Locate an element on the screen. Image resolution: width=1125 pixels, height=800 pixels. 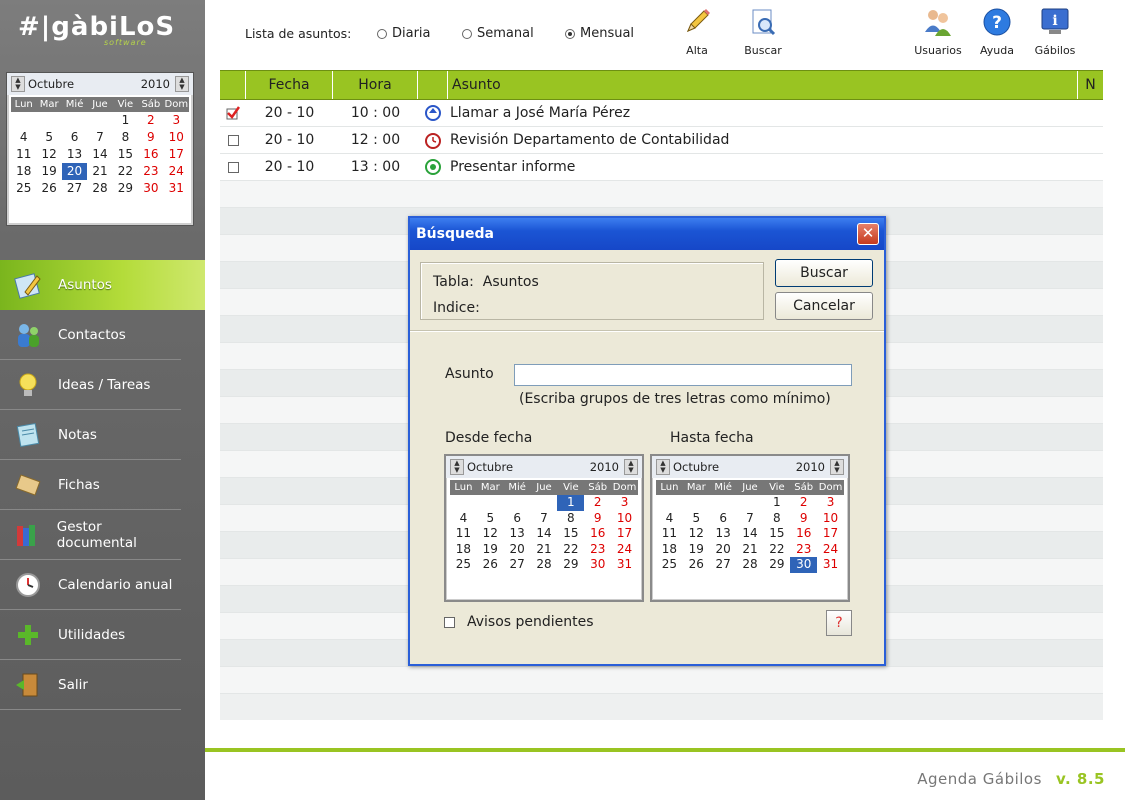
nav-item-notas: Notas is located at coordinates (90, 435).